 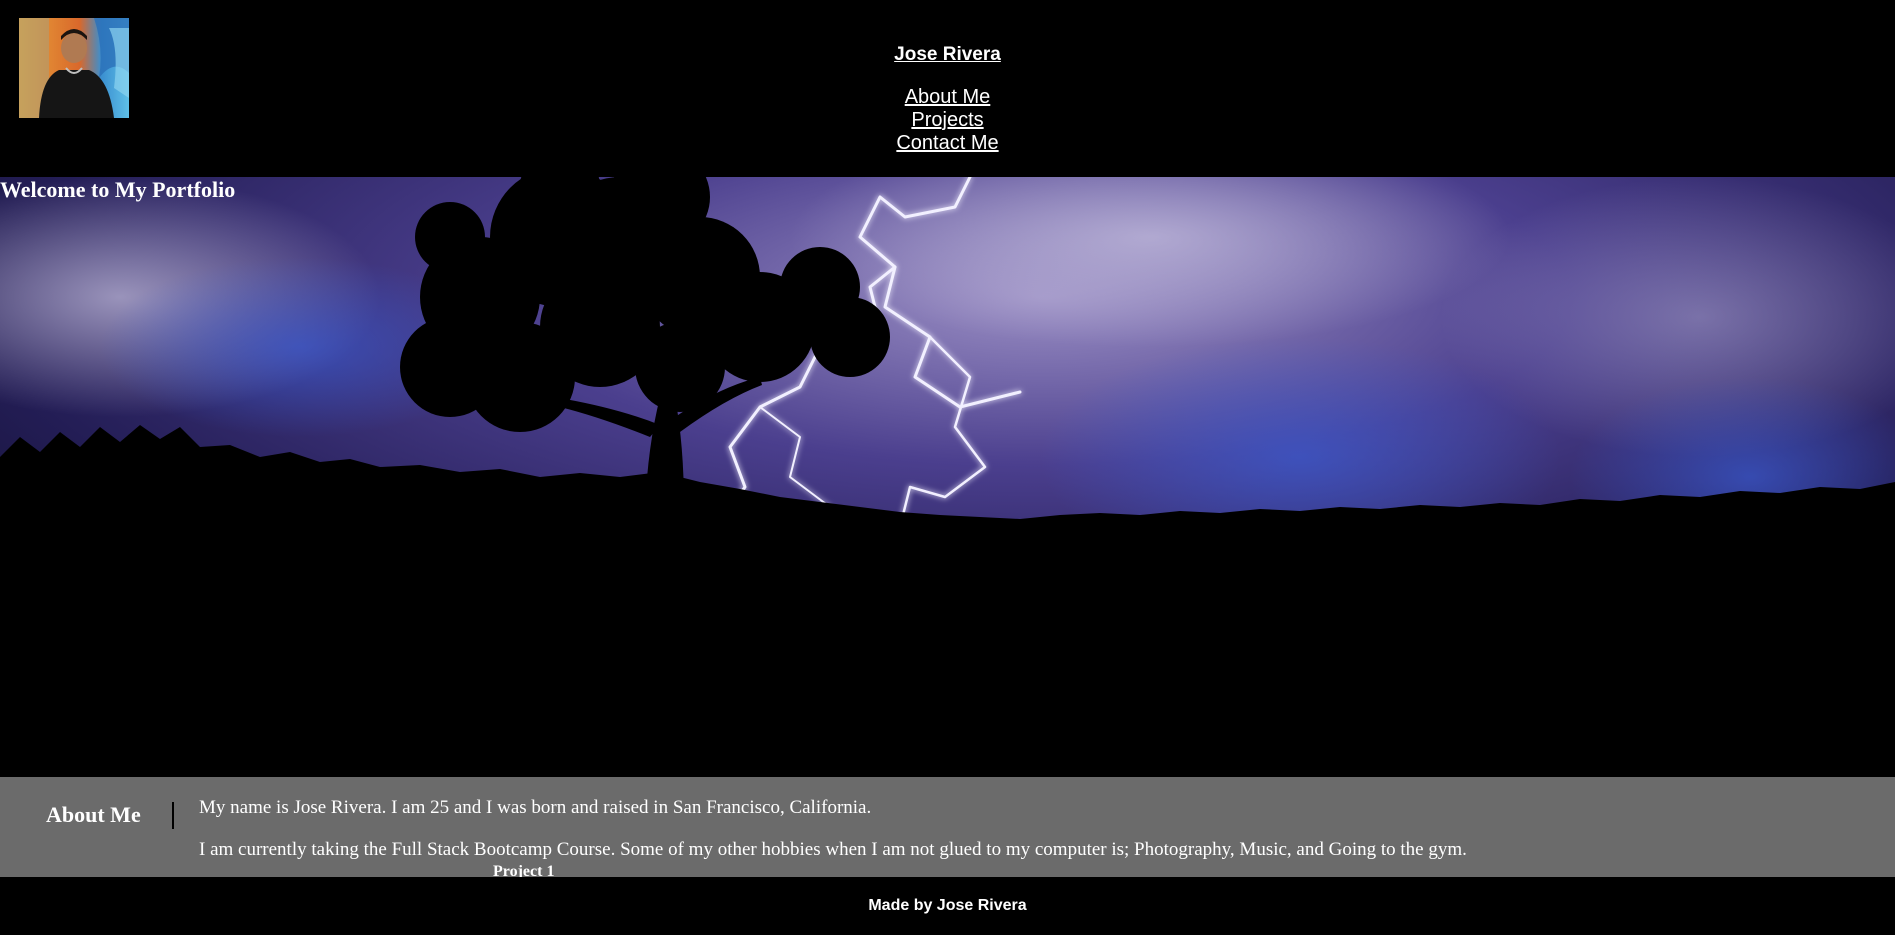 I want to click on about-heading: About Me, so click(x=93, y=814).